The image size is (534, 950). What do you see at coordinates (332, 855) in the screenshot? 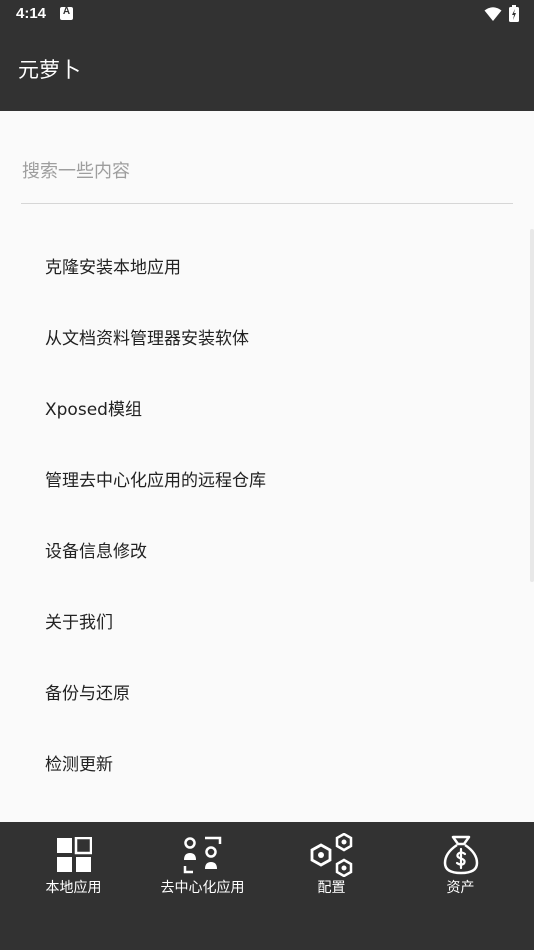
I see `hexagon-nodes-icon` at bounding box center [332, 855].